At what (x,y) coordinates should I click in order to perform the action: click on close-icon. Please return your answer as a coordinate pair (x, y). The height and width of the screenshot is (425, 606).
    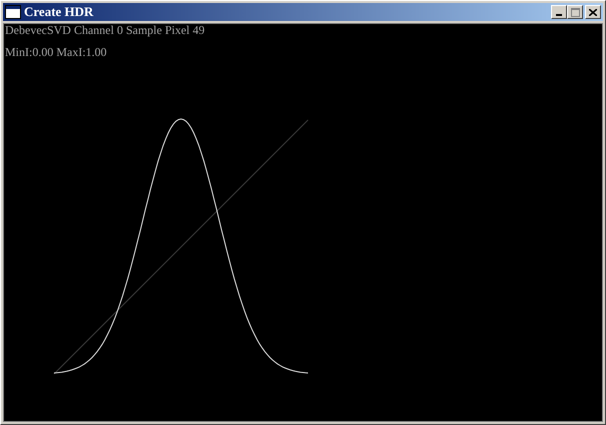
    Looking at the image, I should click on (593, 12).